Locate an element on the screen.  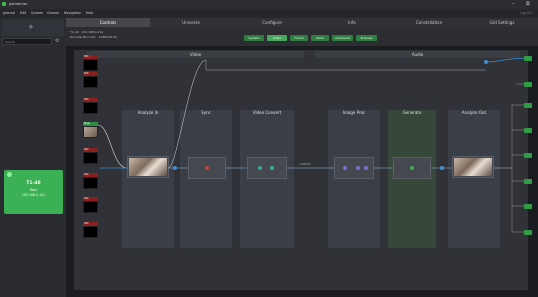
input-7: SDI is located at coordinates (90, 205).